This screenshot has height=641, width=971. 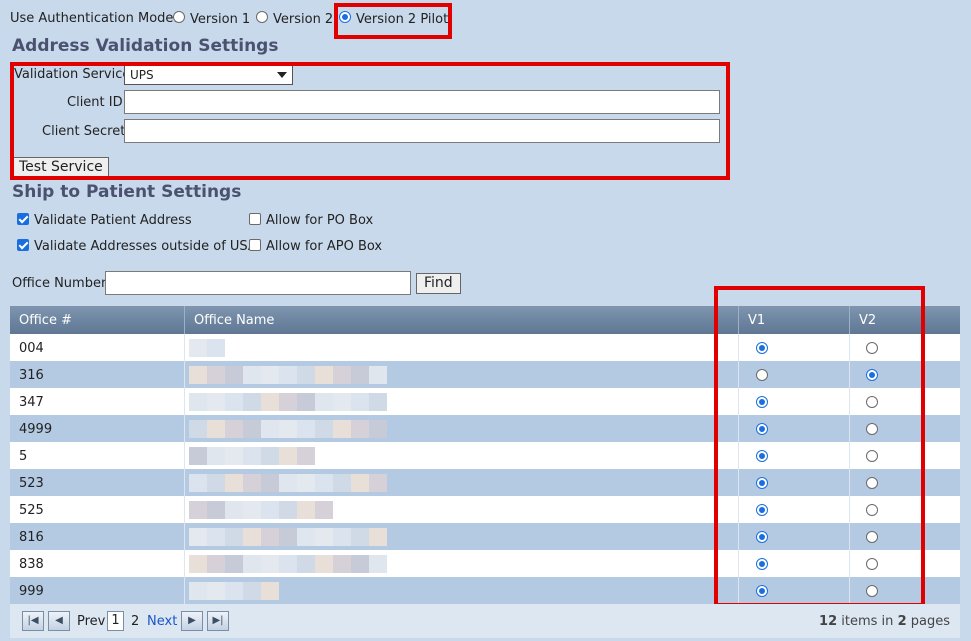 What do you see at coordinates (31, 375) in the screenshot?
I see `office-number-cell: 316` at bounding box center [31, 375].